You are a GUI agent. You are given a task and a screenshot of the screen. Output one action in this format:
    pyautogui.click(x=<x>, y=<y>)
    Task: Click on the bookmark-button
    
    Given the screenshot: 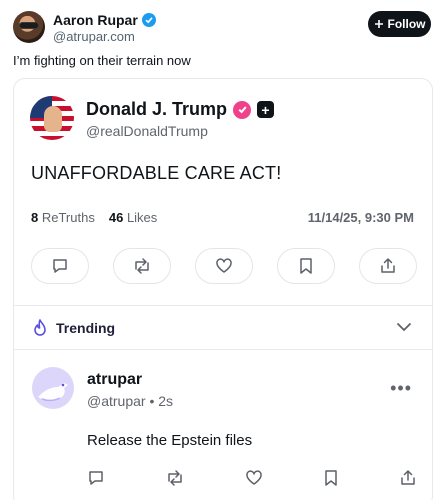 What is the action you would take?
    pyautogui.click(x=306, y=266)
    